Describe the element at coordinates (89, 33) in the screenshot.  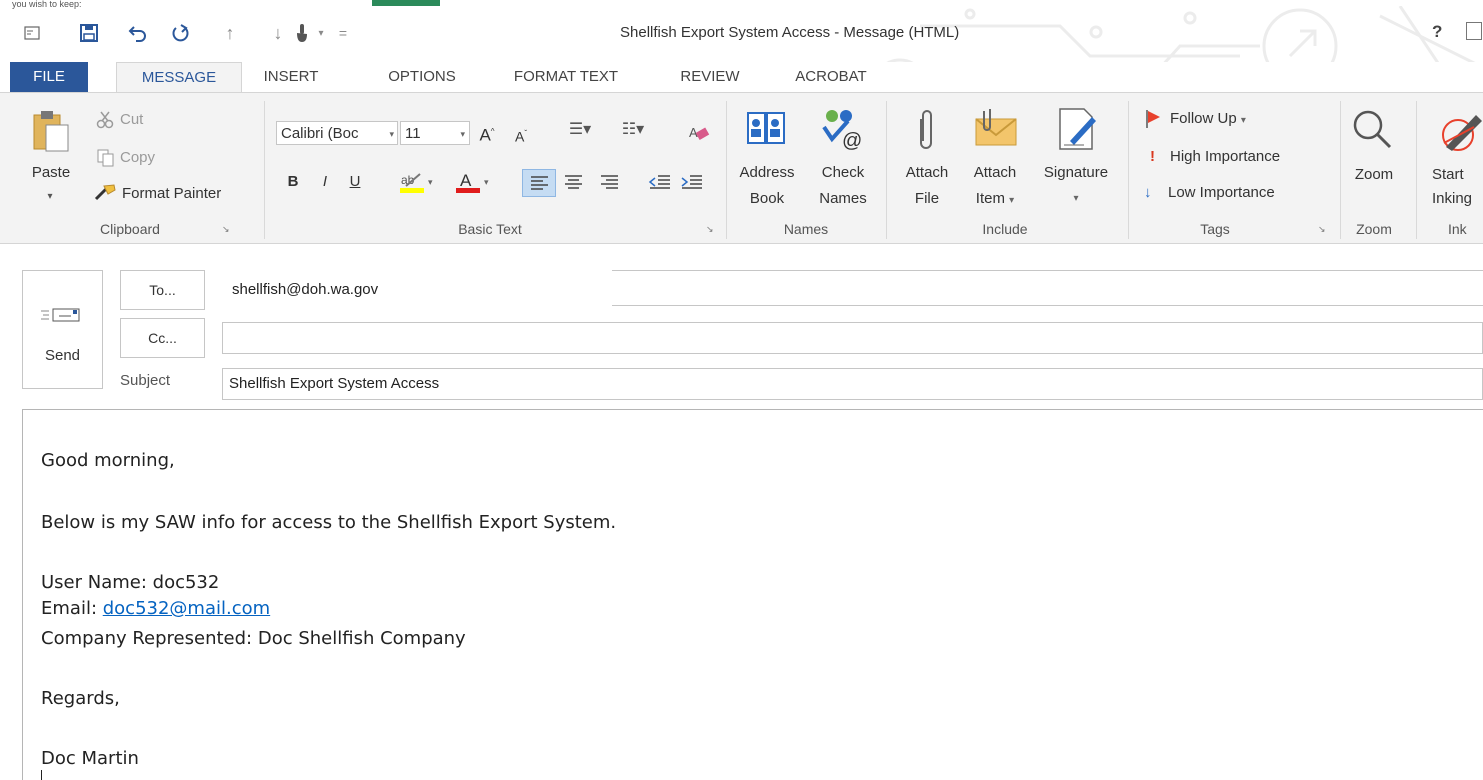
I see `save-icon` at that location.